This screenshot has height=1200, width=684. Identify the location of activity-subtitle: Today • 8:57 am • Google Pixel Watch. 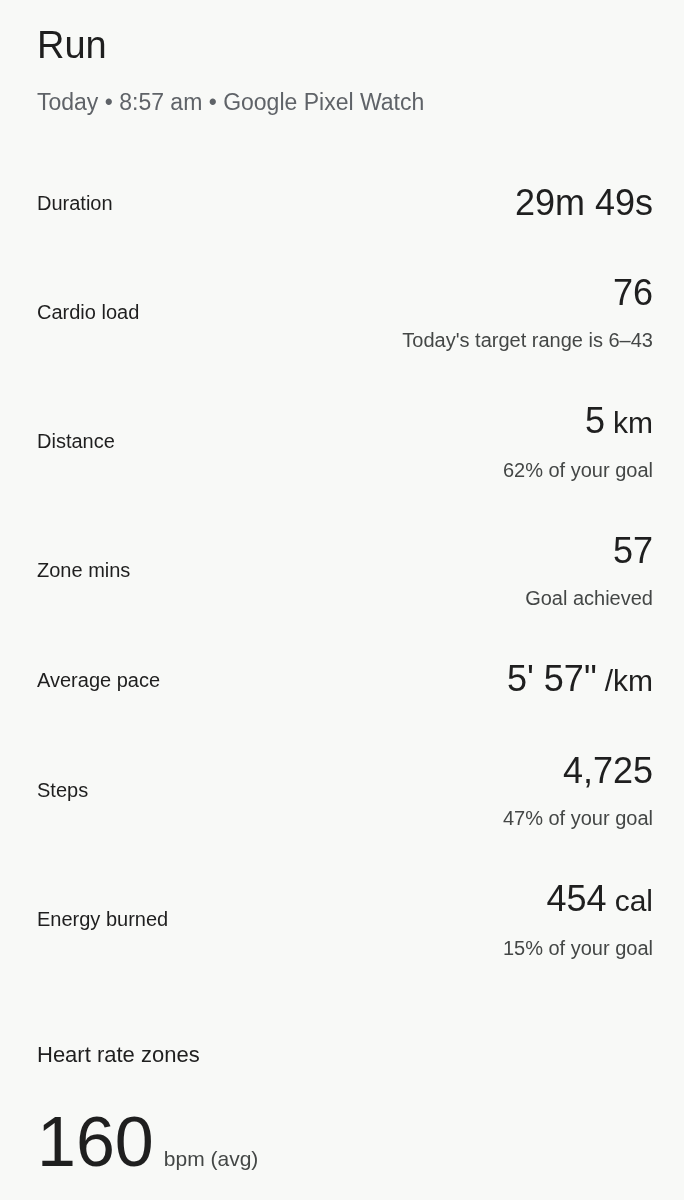
(231, 102).